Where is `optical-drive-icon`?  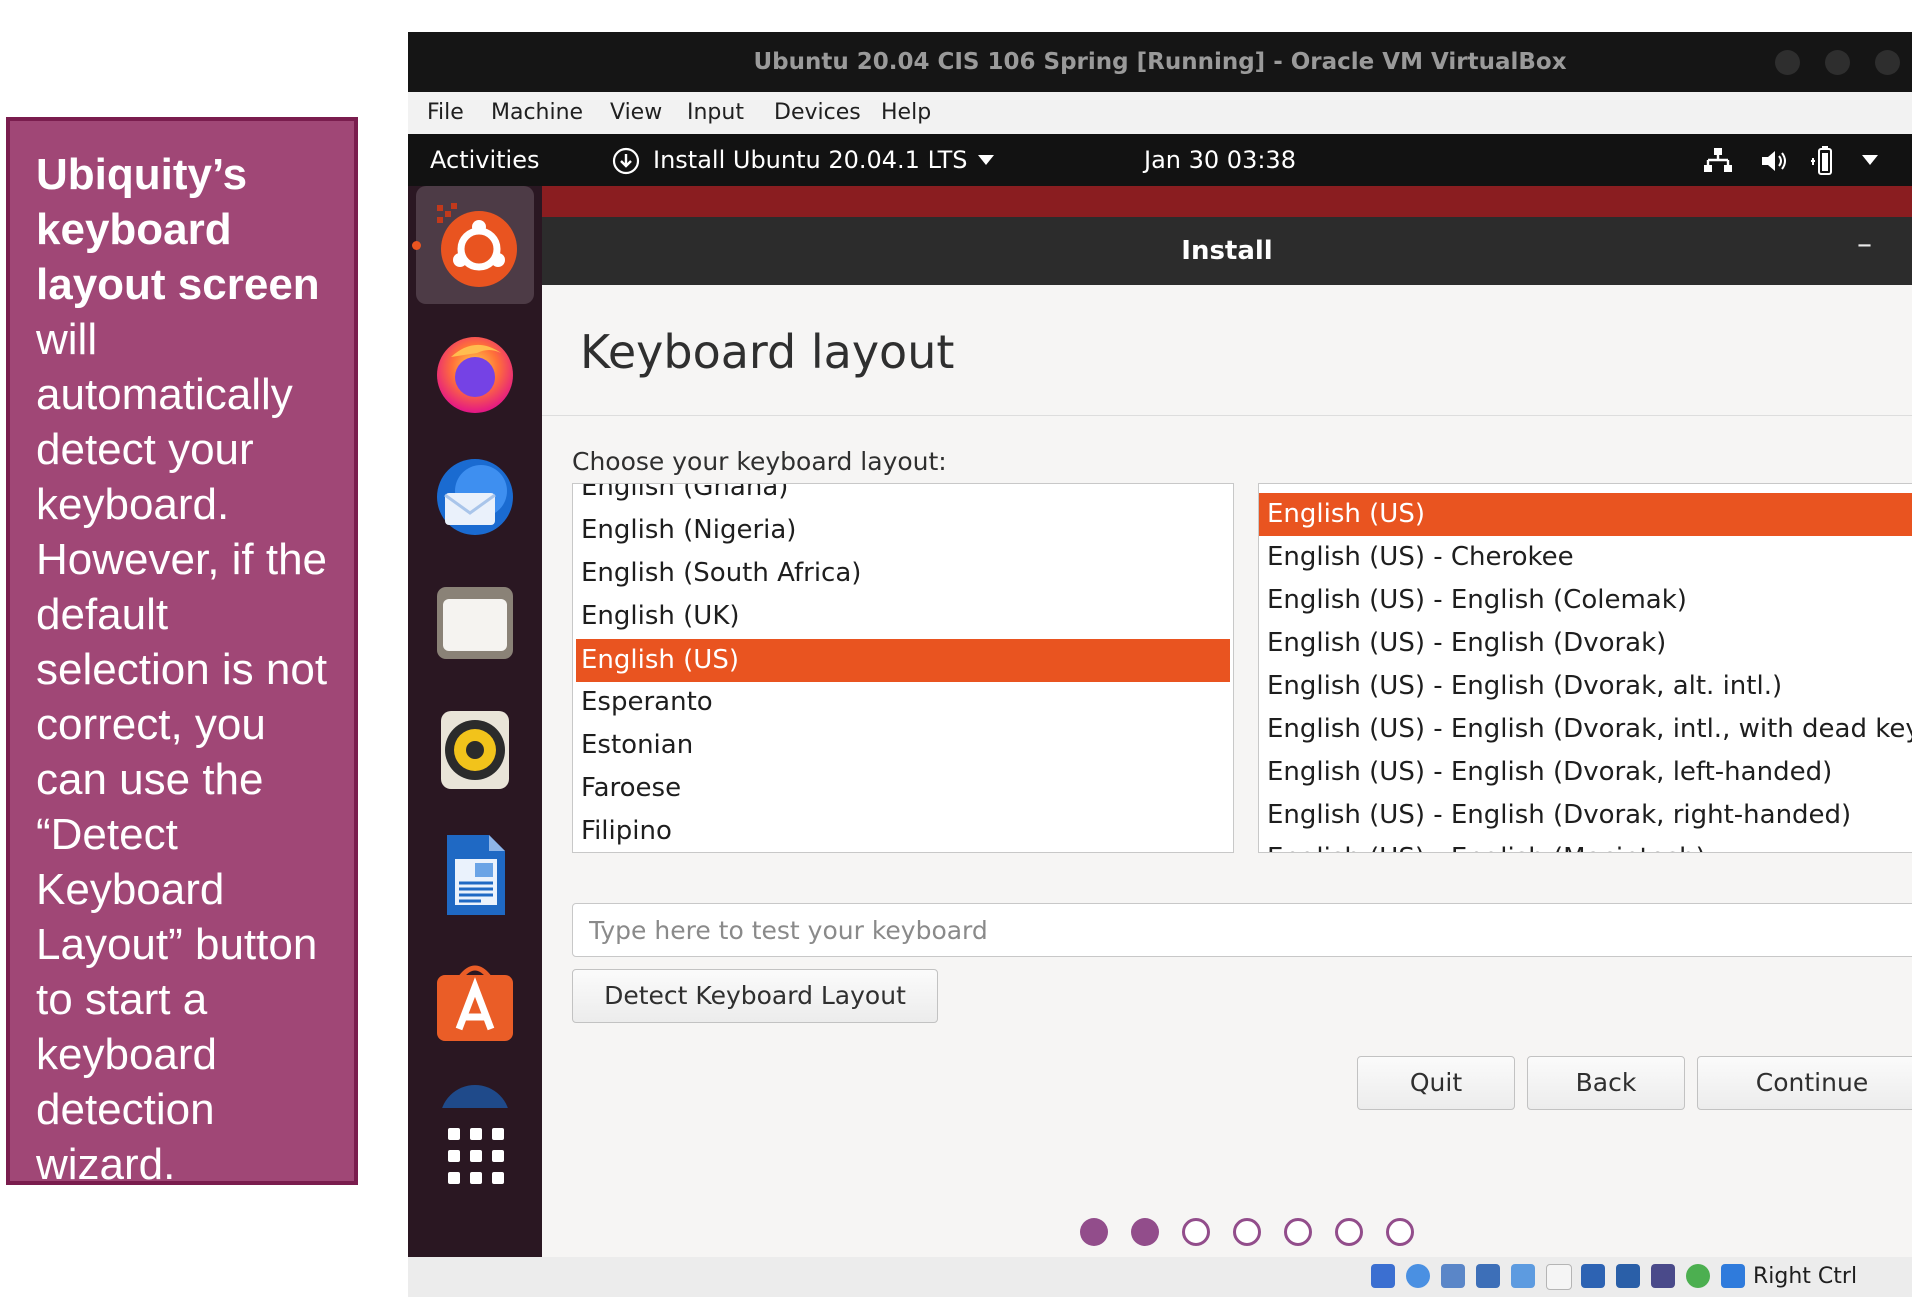 optical-drive-icon is located at coordinates (1418, 1276).